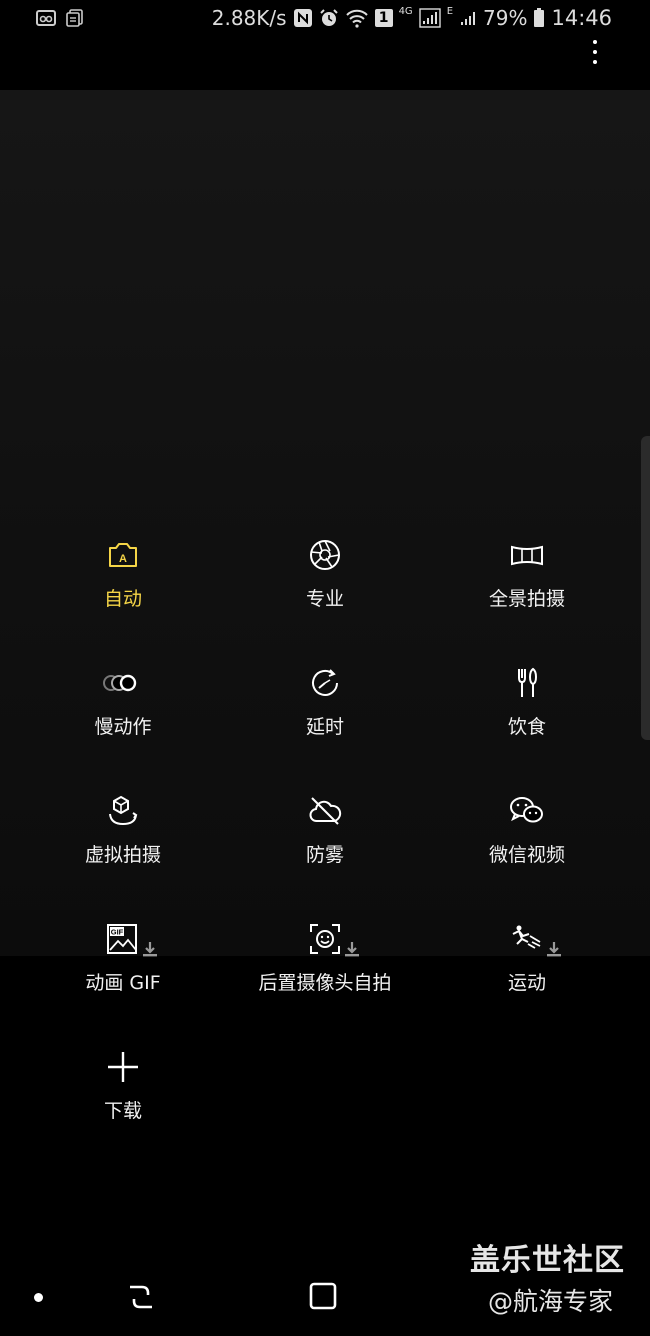 Image resolution: width=650 pixels, height=1336 pixels. Describe the element at coordinates (325, 555) in the screenshot. I see `aperture-icon` at that location.